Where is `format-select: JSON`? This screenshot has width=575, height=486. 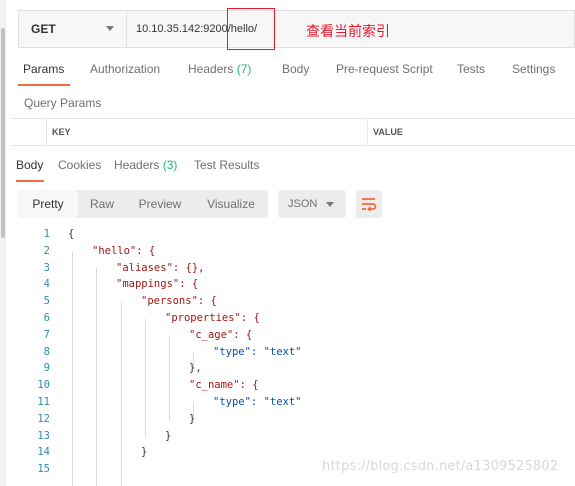
format-select: JSON is located at coordinates (312, 204).